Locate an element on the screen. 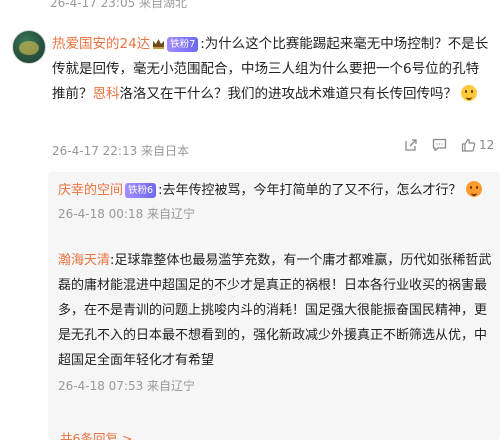 This screenshot has height=440, width=500. crown-icon is located at coordinates (159, 44).